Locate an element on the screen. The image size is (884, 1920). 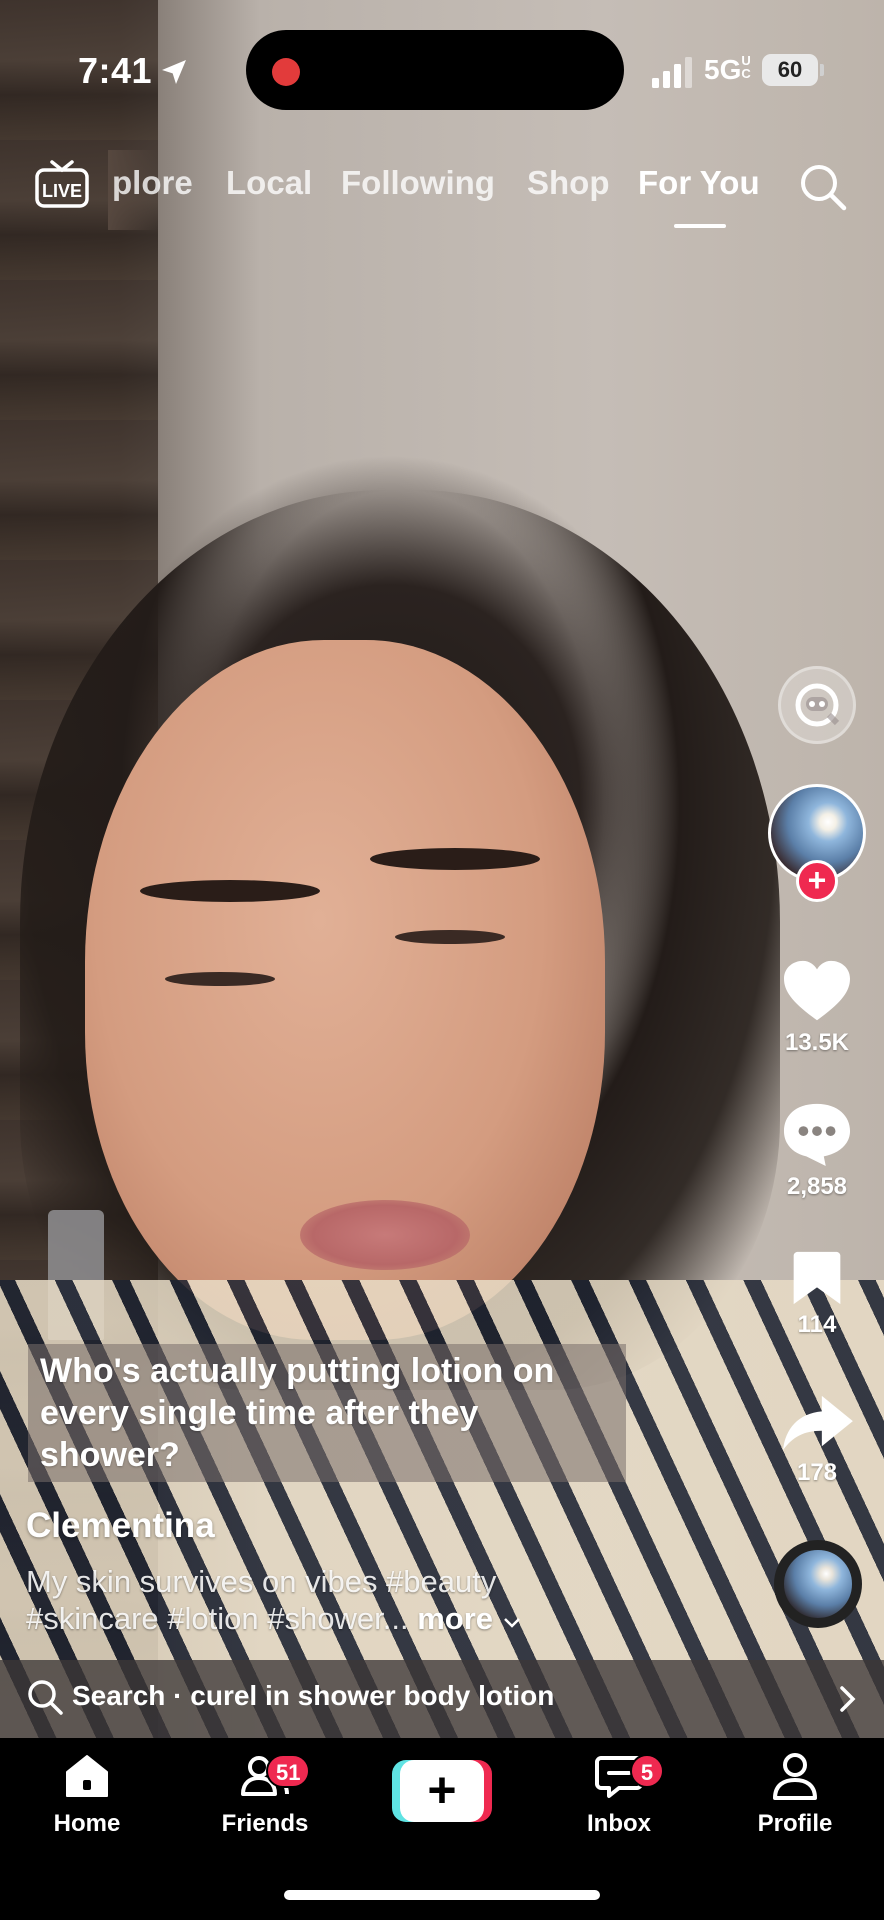
search-suggestion-bar: Search · curel in shower body lotion is located at coordinates (442, 1699).